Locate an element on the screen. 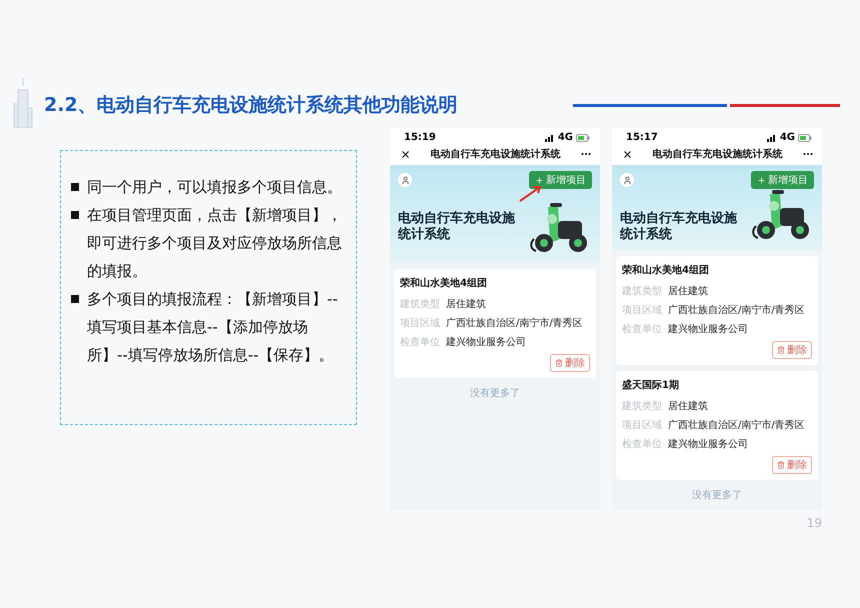 This screenshot has height=608, width=860. project-name: 盛天国际1期 is located at coordinates (651, 385).